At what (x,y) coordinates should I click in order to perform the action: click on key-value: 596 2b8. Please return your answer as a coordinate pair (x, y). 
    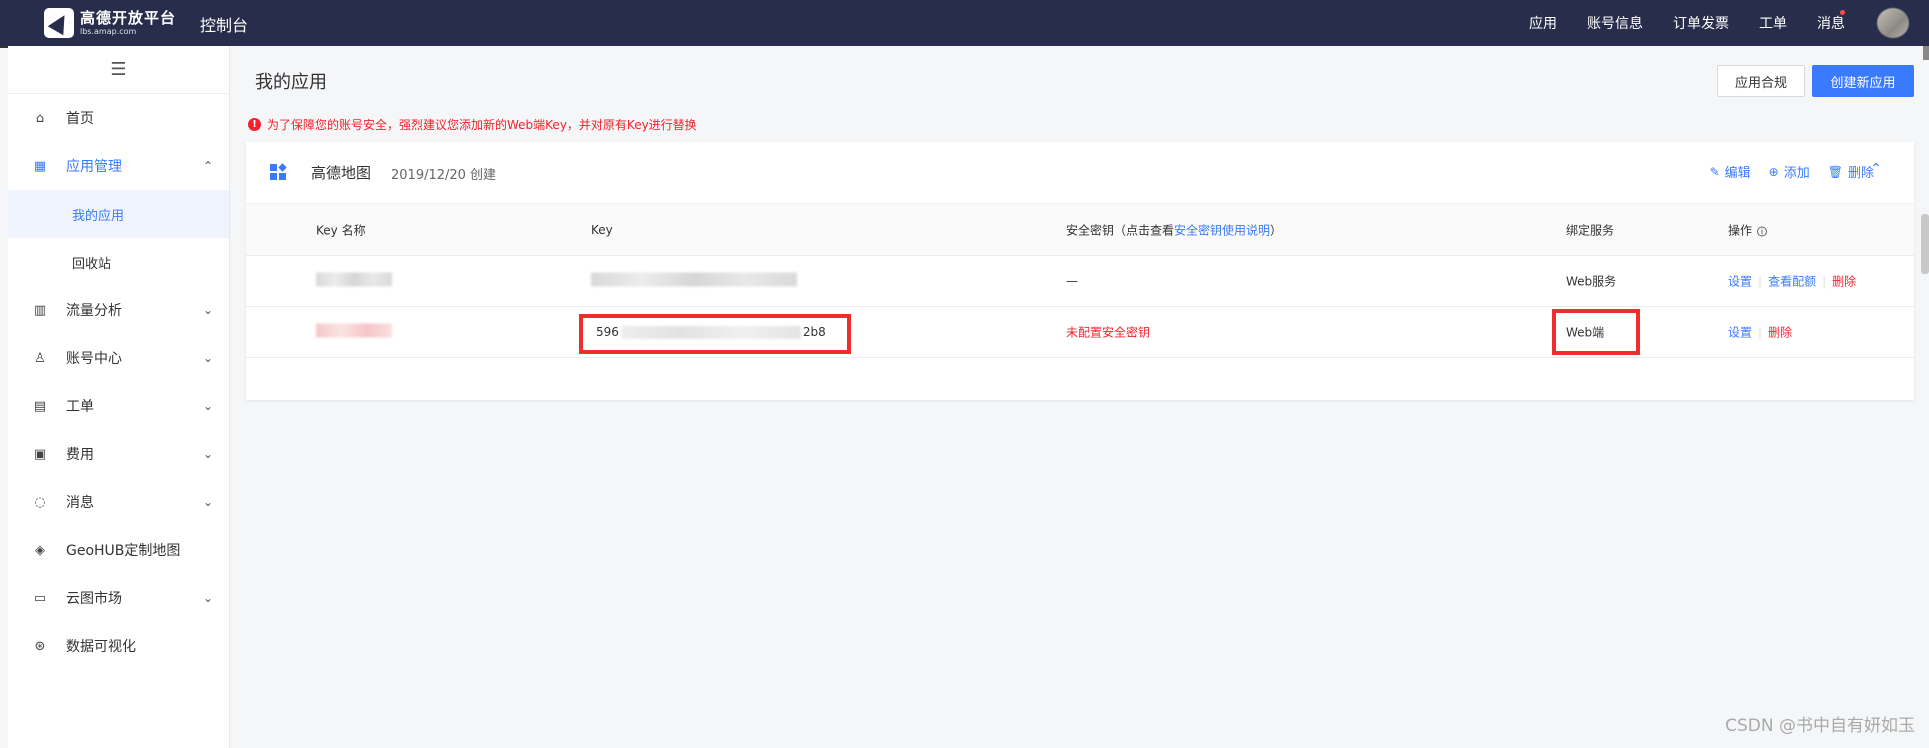
    Looking at the image, I should click on (711, 332).